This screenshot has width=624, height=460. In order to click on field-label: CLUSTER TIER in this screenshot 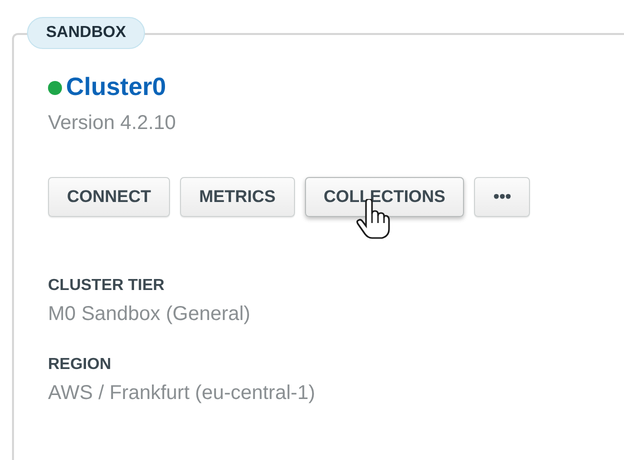, I will do `click(107, 286)`.